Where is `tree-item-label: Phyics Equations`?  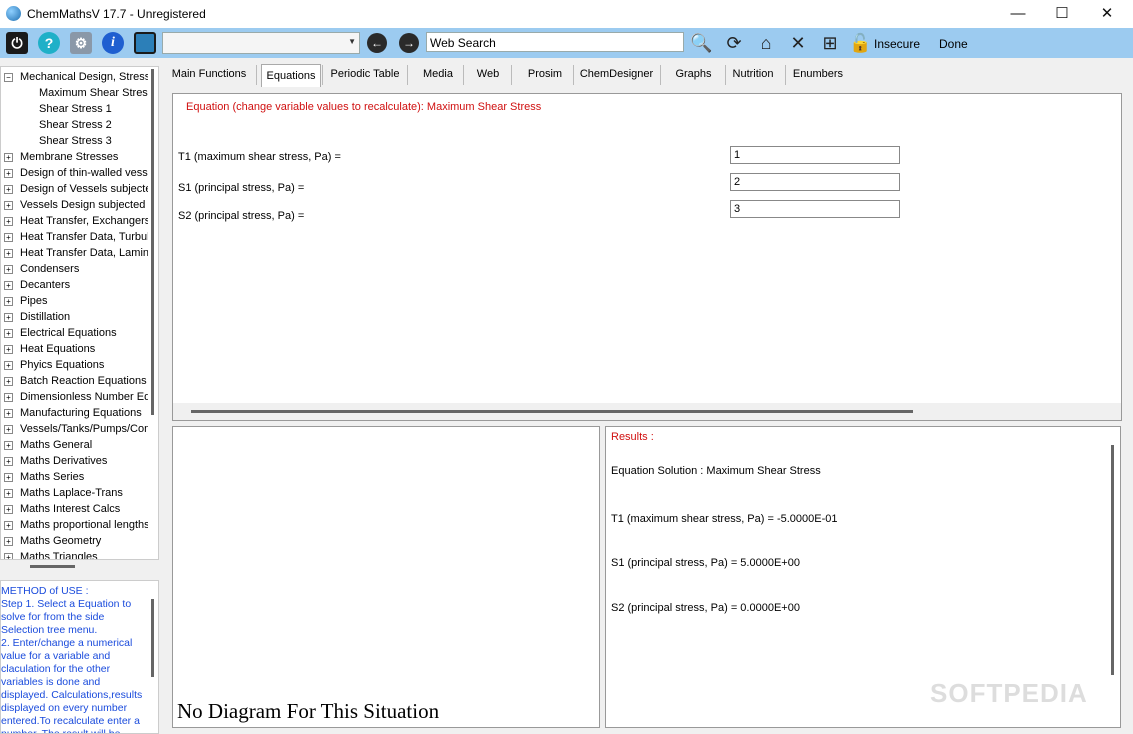 tree-item-label: Phyics Equations is located at coordinates (62, 365).